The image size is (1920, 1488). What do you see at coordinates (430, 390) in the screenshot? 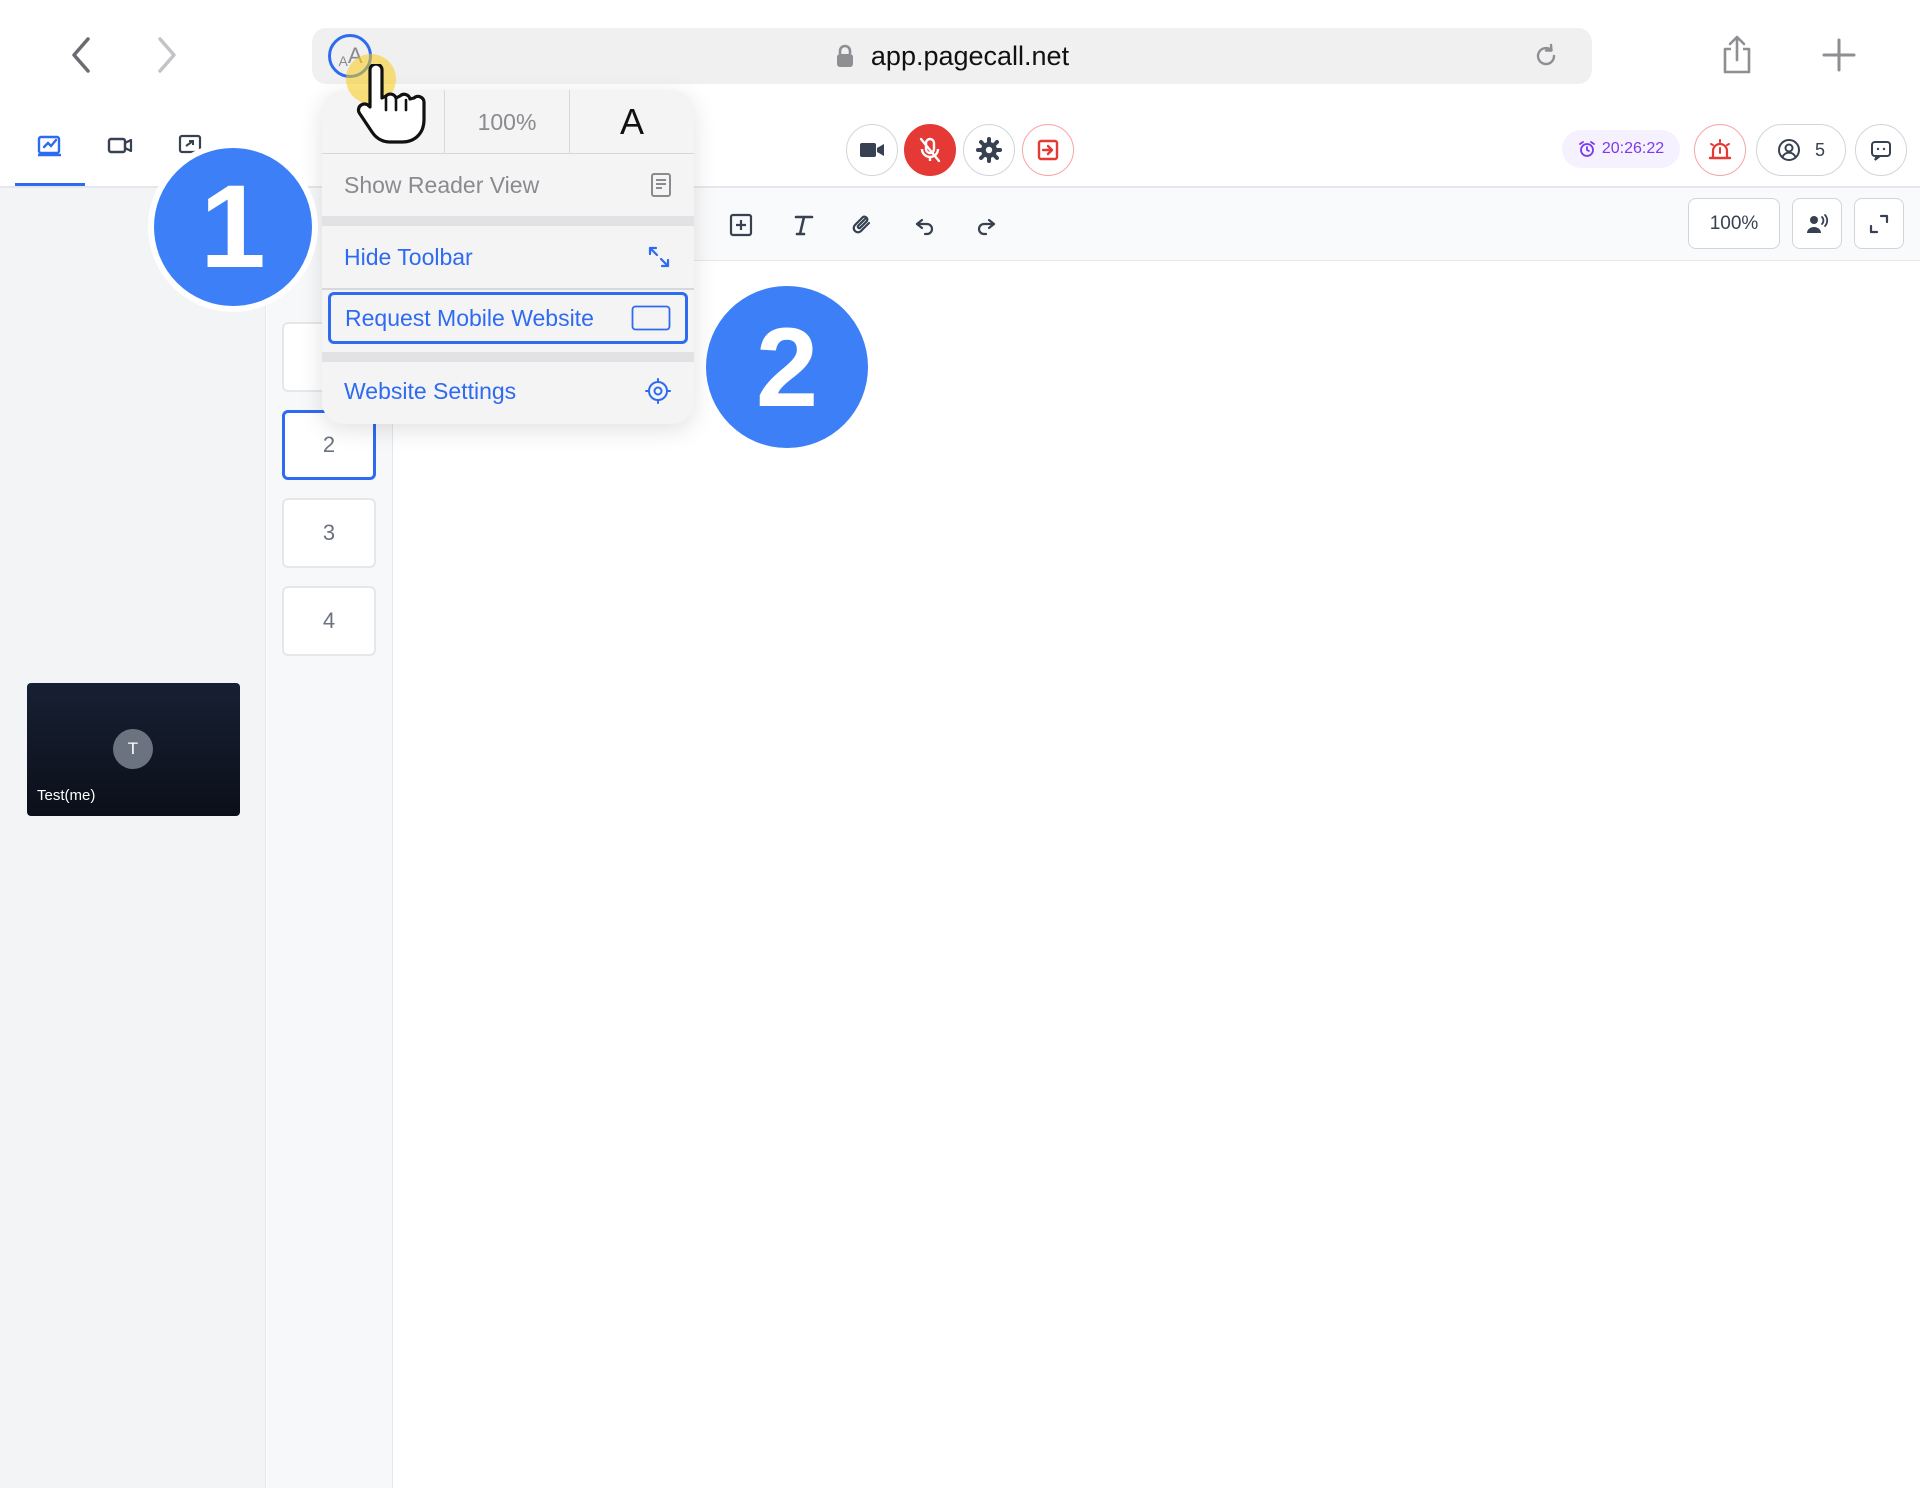
I see `menu-item-label: Website Settings` at bounding box center [430, 390].